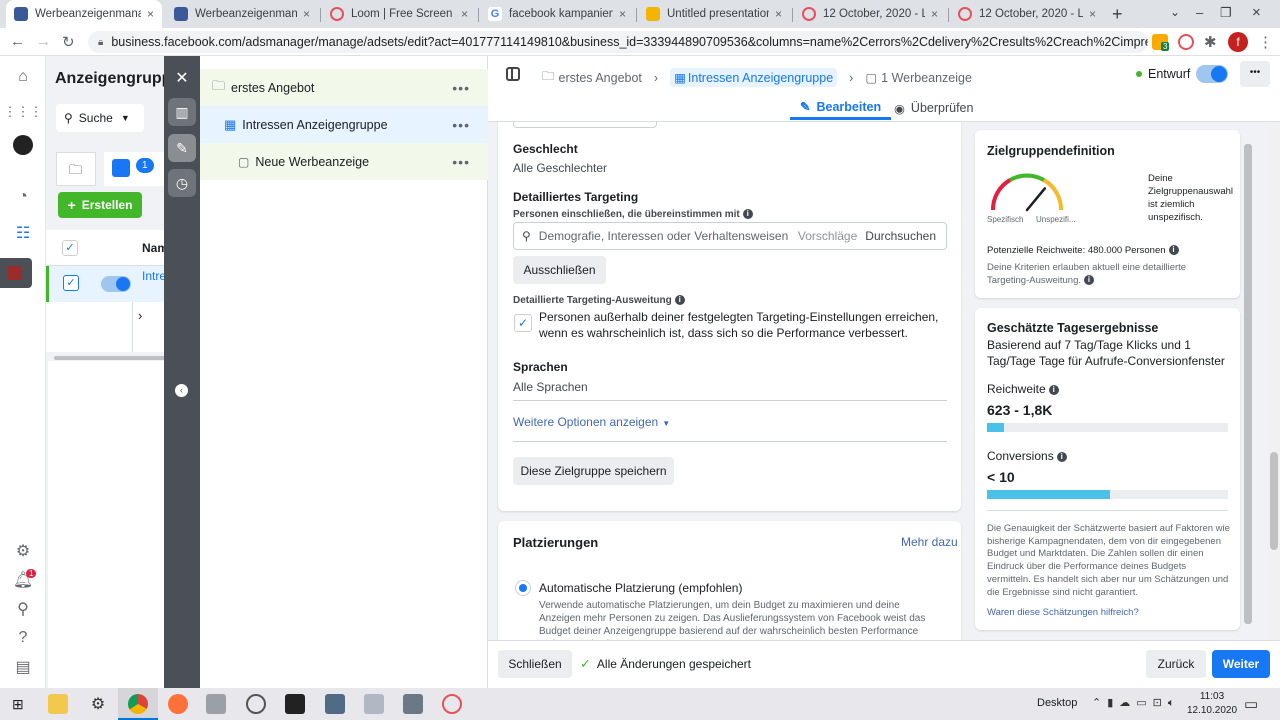 The image size is (1280, 720). What do you see at coordinates (933, 108) in the screenshot?
I see `tab-ueberpruefen: ◉ Überprüfen` at bounding box center [933, 108].